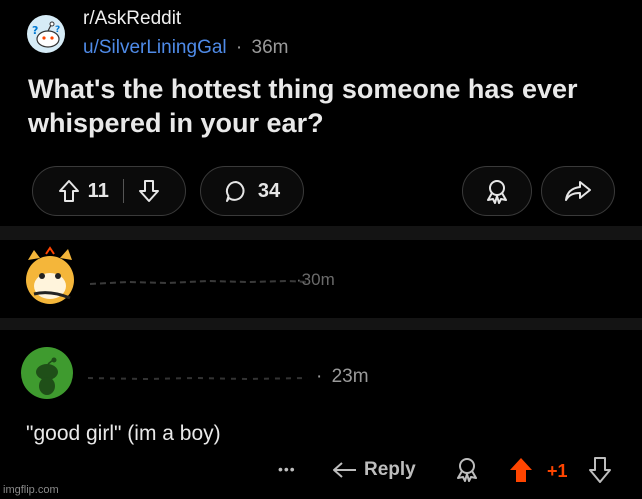 The height and width of the screenshot is (499, 642). I want to click on share-button, so click(578, 191).